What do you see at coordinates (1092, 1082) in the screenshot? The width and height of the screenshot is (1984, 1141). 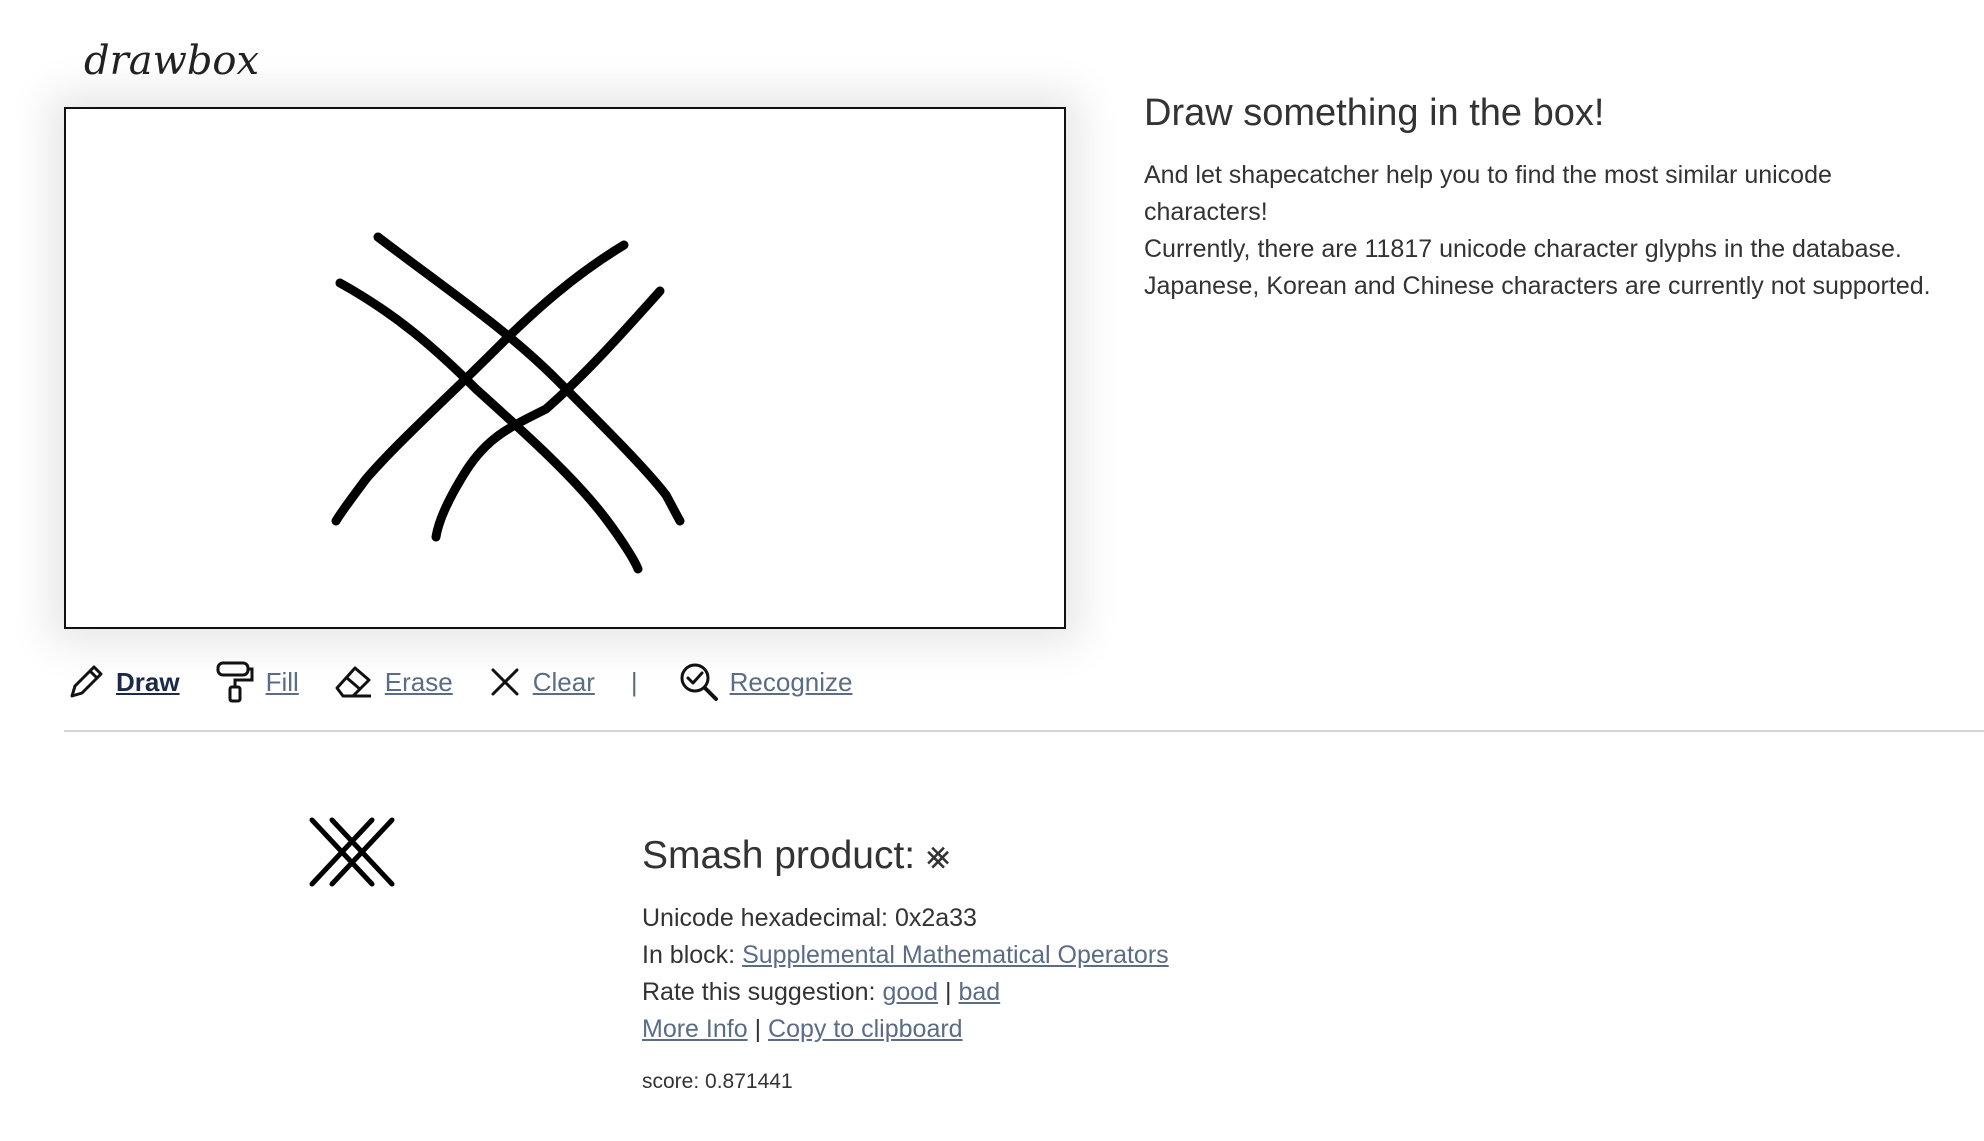 I see `score-line: score: 0.871441` at bounding box center [1092, 1082].